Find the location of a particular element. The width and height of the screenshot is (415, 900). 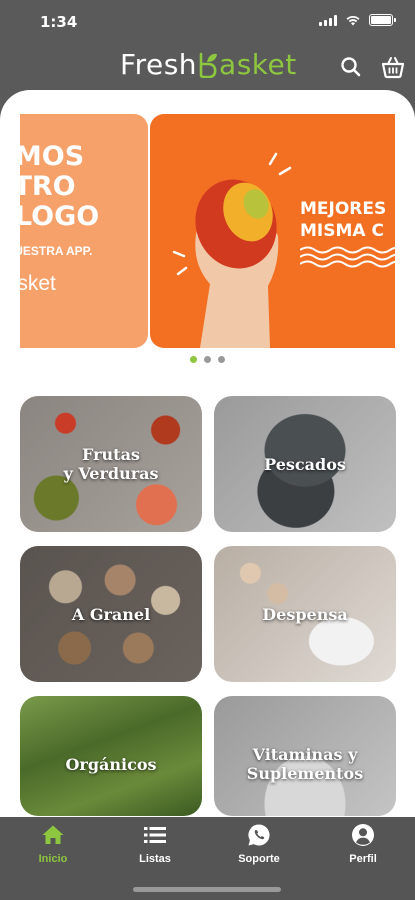

tab-perfil: Perfil is located at coordinates (363, 844).